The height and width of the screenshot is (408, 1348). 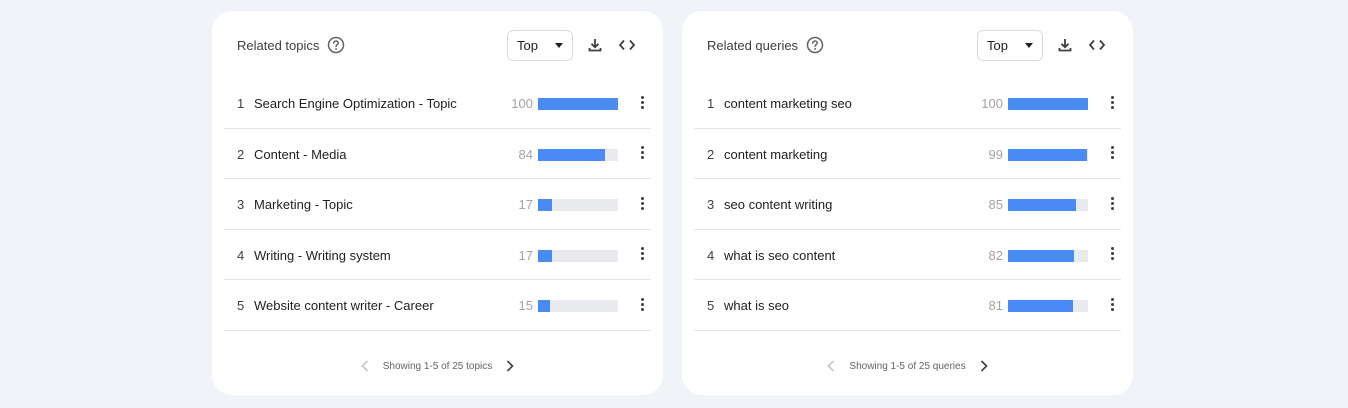 I want to click on item-label: content marketing, so click(x=775, y=154).